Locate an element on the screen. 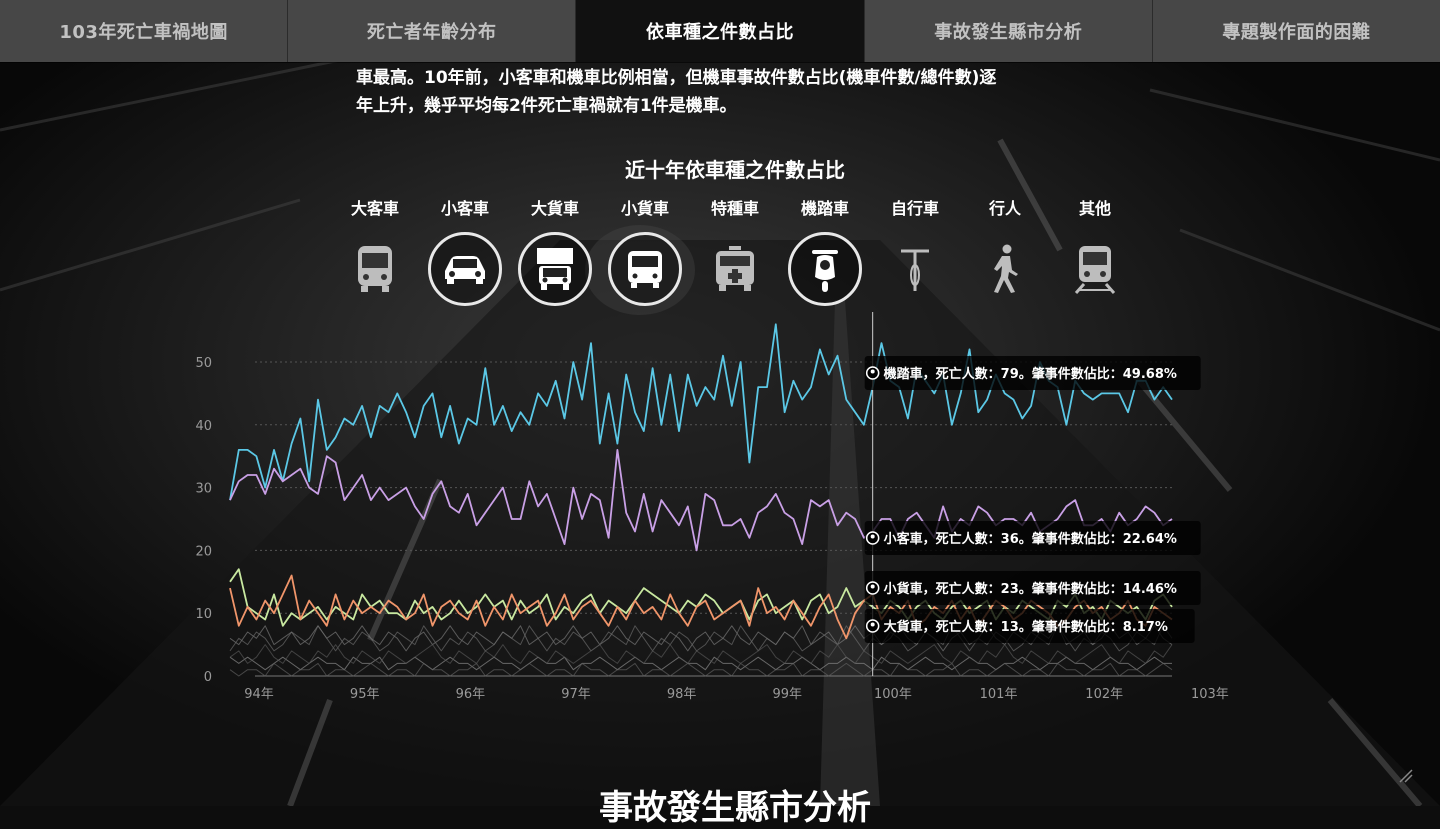 Image resolution: width=1440 pixels, height=829 pixels. x-tick-label: 101年 is located at coordinates (999, 694).